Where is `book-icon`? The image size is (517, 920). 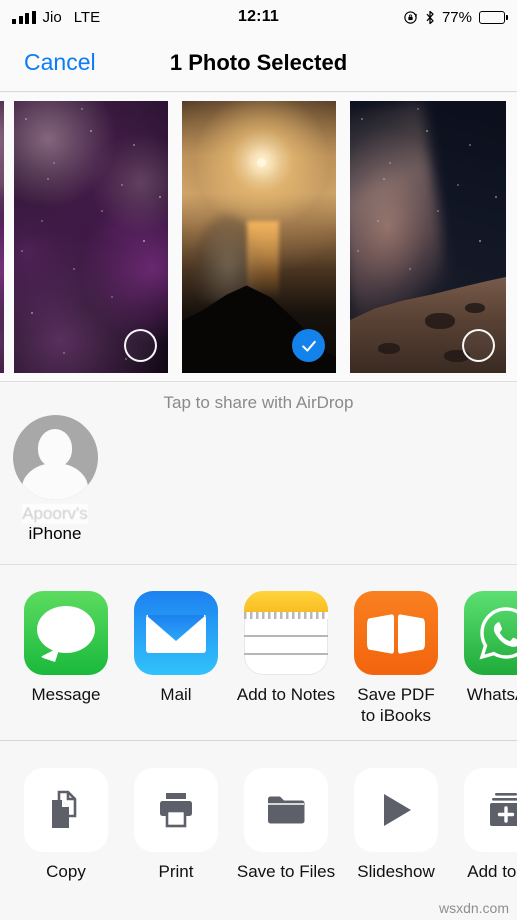 book-icon is located at coordinates (396, 633).